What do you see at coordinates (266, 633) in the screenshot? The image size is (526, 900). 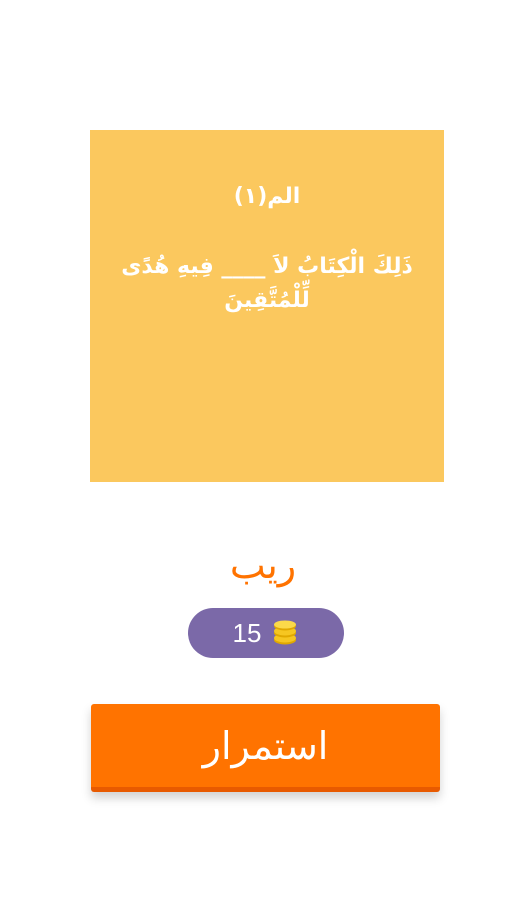 I see `coins-badge: 15` at bounding box center [266, 633].